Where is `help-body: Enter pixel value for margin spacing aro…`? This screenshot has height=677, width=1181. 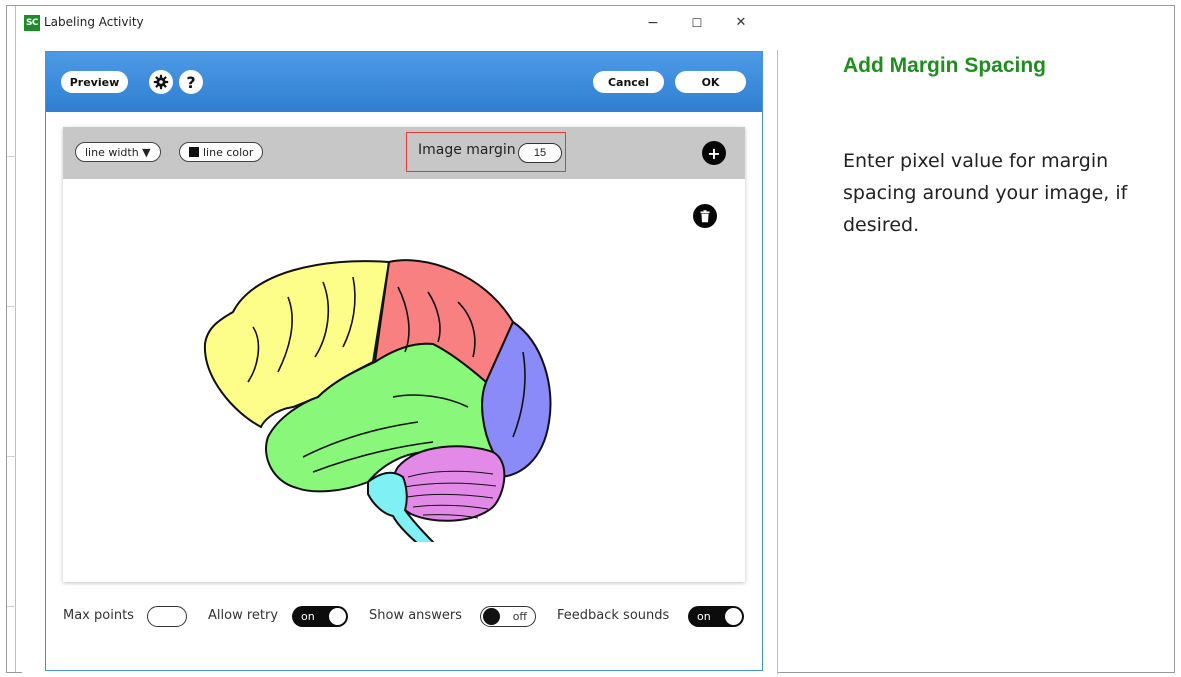
help-body: Enter pixel value for margin spacing aro… is located at coordinates (985, 193).